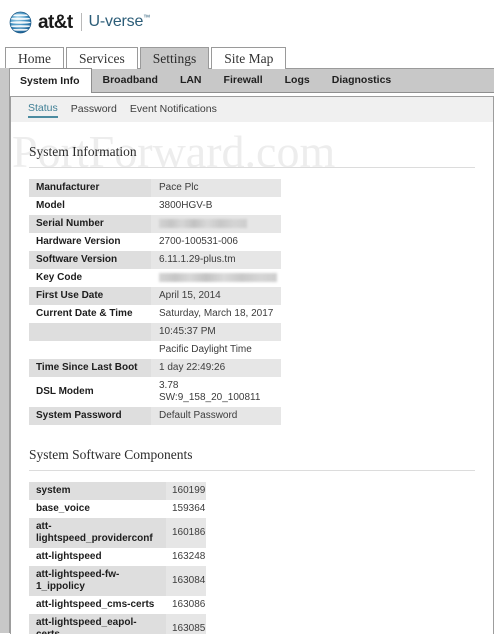  What do you see at coordinates (119, 21) in the screenshot?
I see `brand-product: U-verse™` at bounding box center [119, 21].